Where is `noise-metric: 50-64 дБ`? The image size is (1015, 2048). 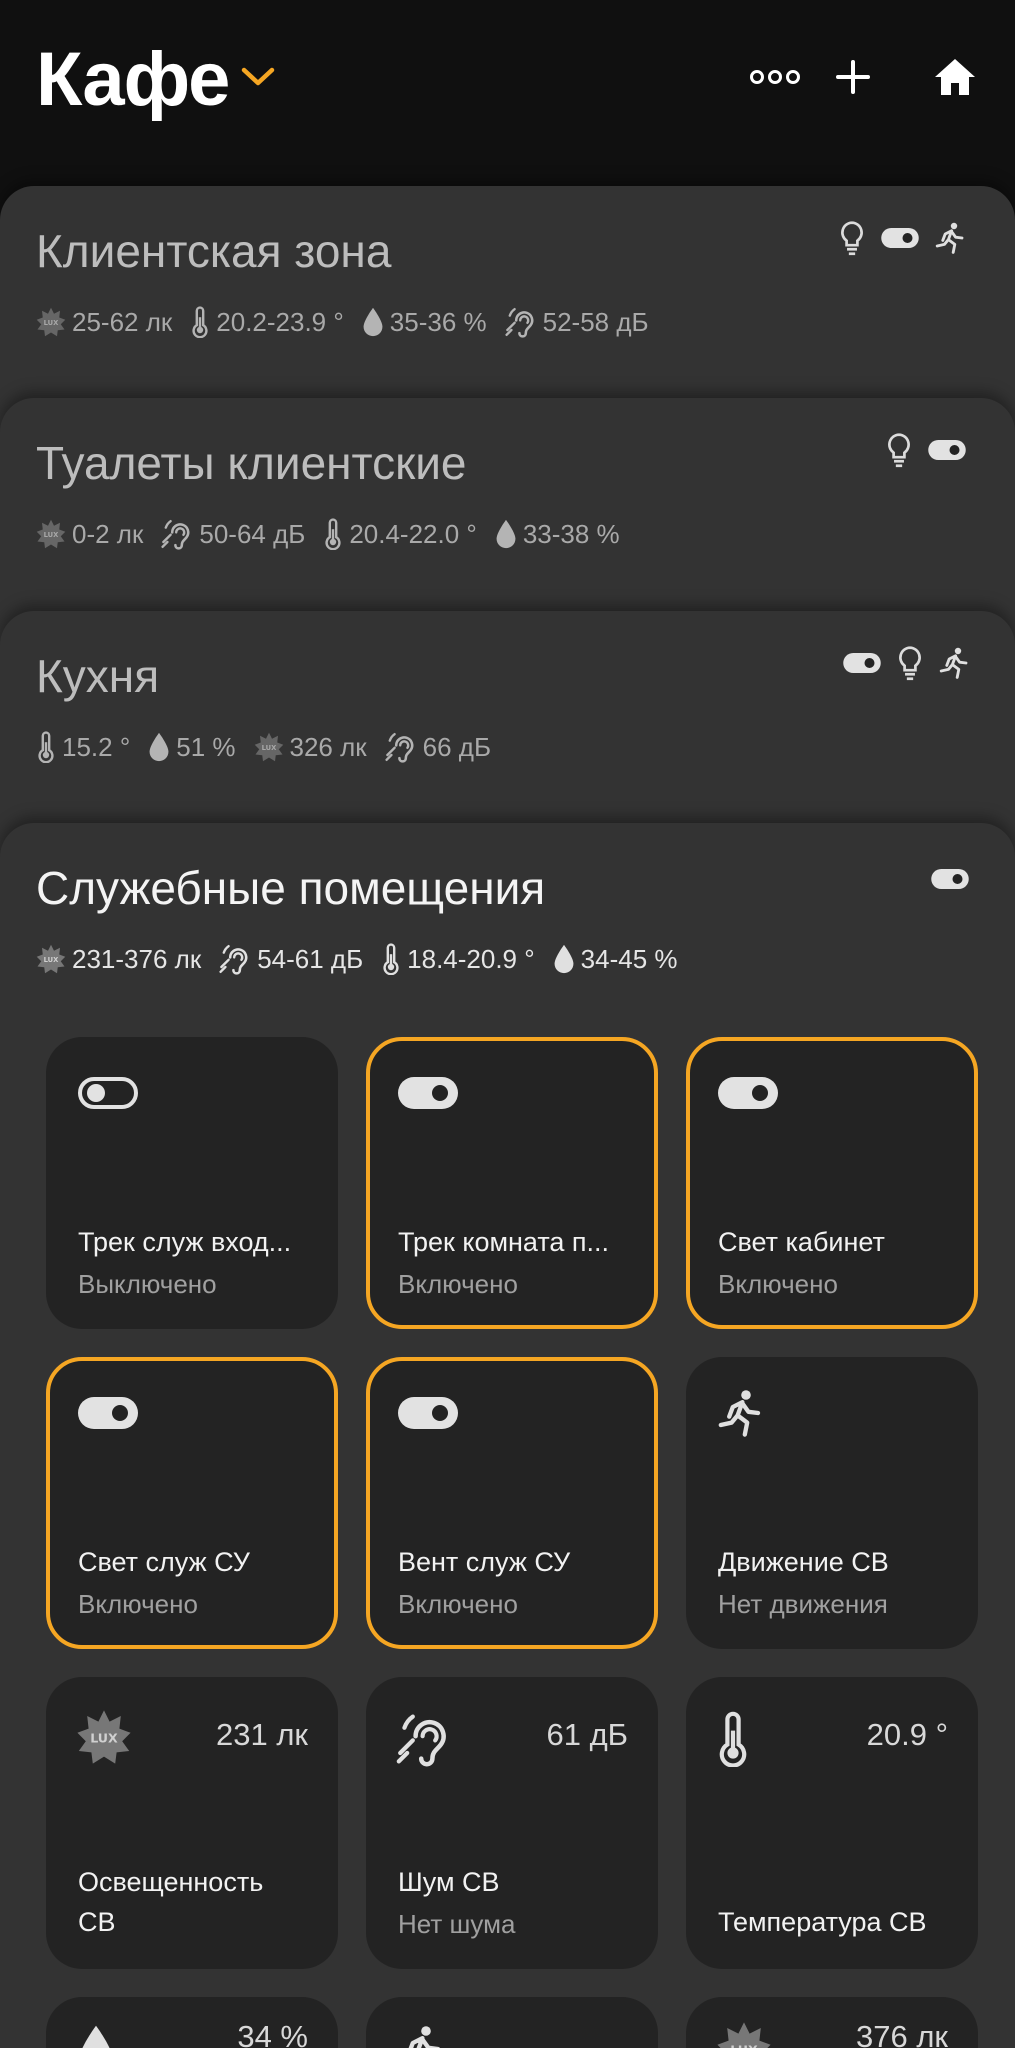 noise-metric: 50-64 дБ is located at coordinates (233, 534).